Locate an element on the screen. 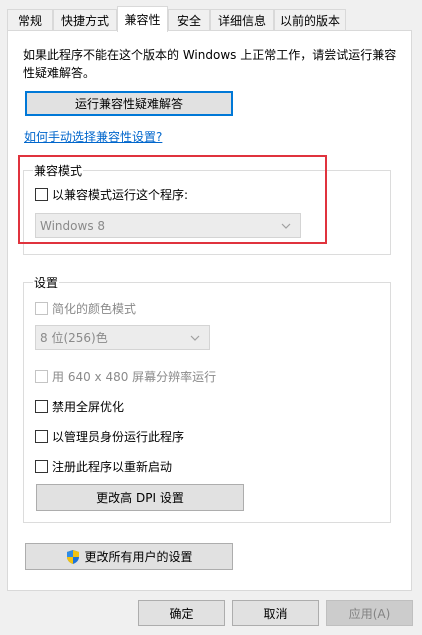  apply-button: 应用(A) is located at coordinates (369, 613).